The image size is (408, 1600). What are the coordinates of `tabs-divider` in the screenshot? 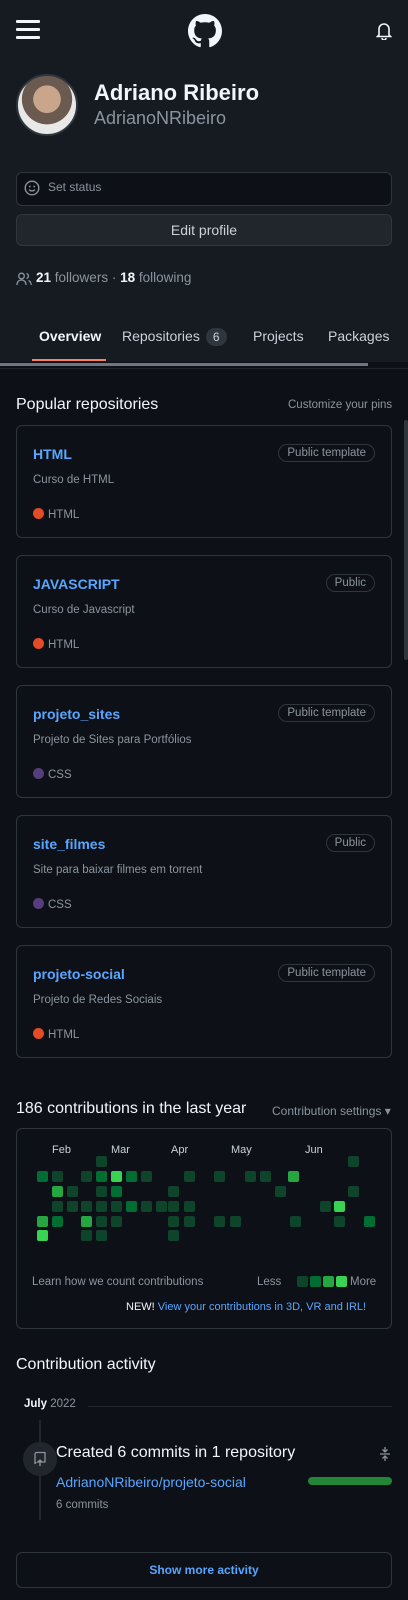 It's located at (204, 368).